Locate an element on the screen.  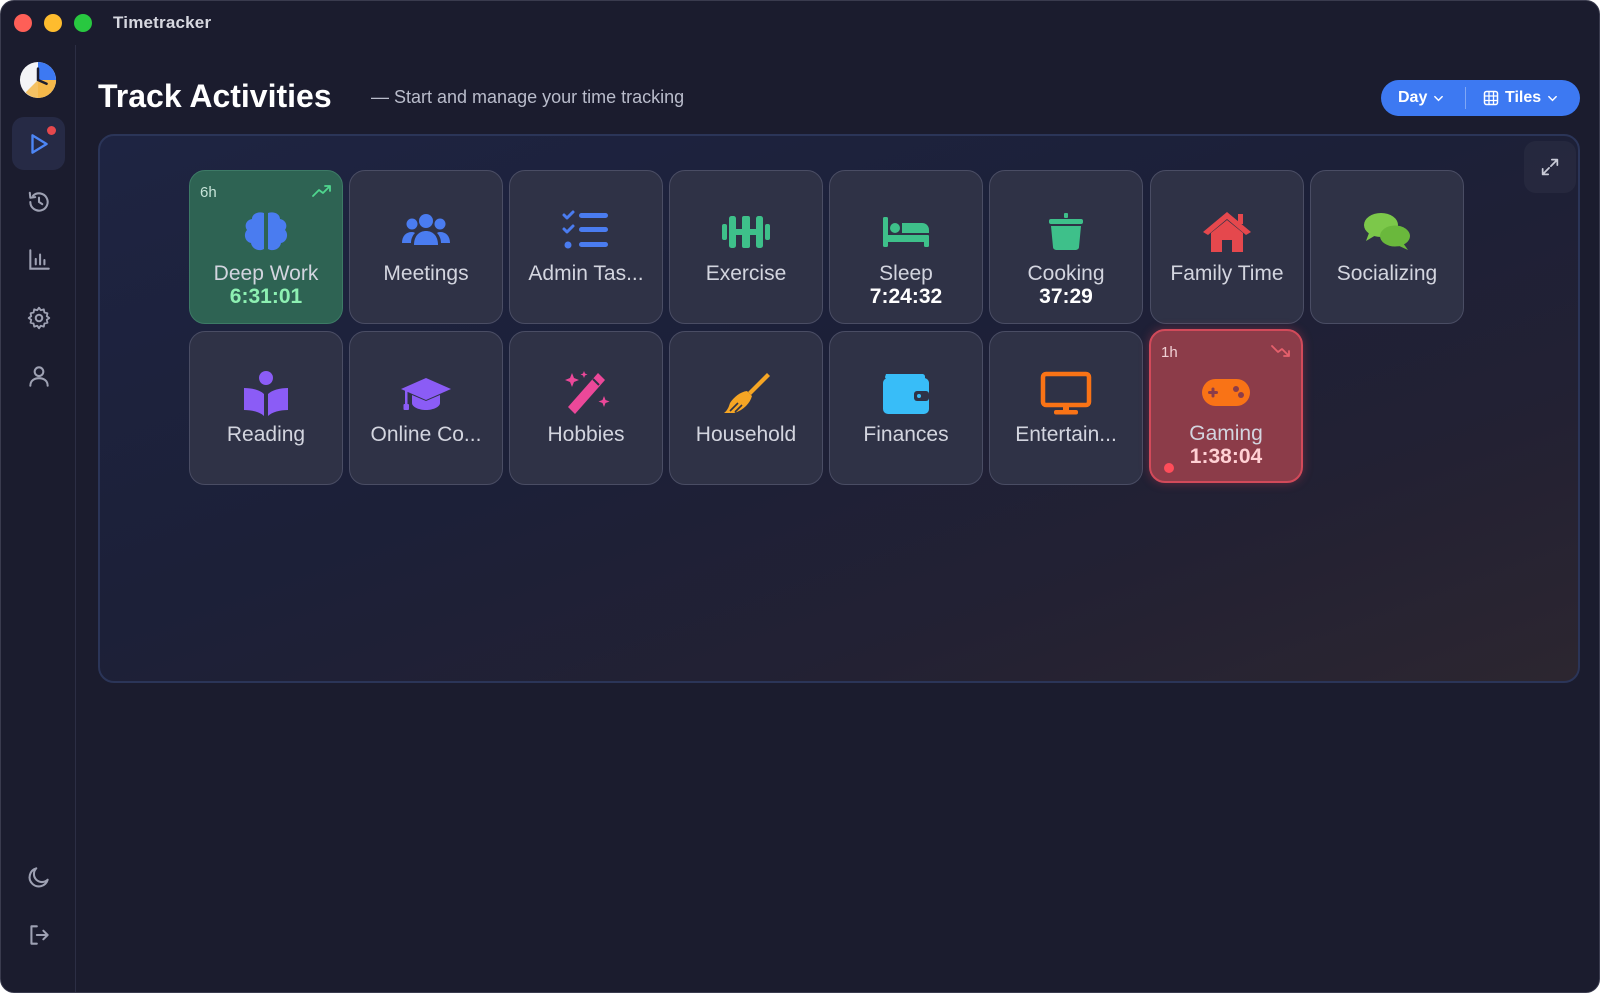
app-title: Timetracker is located at coordinates (162, 22).